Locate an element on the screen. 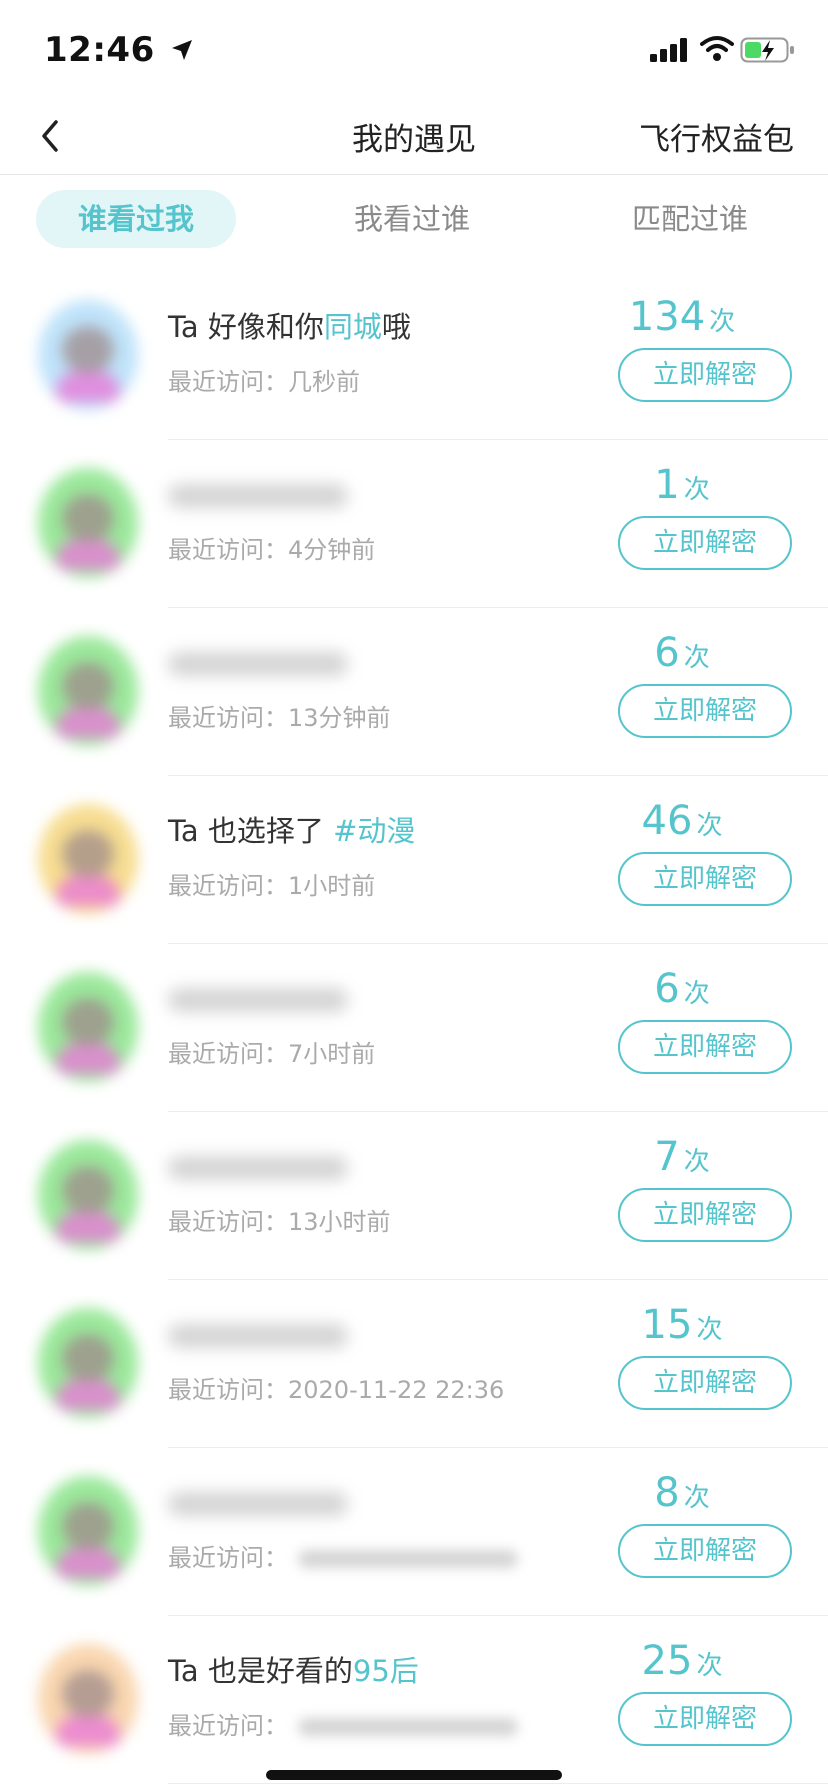 Image resolution: width=828 pixels, height=1792 pixels. visitor-row: 最近访问：2020-11-22 22:36 15 次立即解密 is located at coordinates (414, 1364).